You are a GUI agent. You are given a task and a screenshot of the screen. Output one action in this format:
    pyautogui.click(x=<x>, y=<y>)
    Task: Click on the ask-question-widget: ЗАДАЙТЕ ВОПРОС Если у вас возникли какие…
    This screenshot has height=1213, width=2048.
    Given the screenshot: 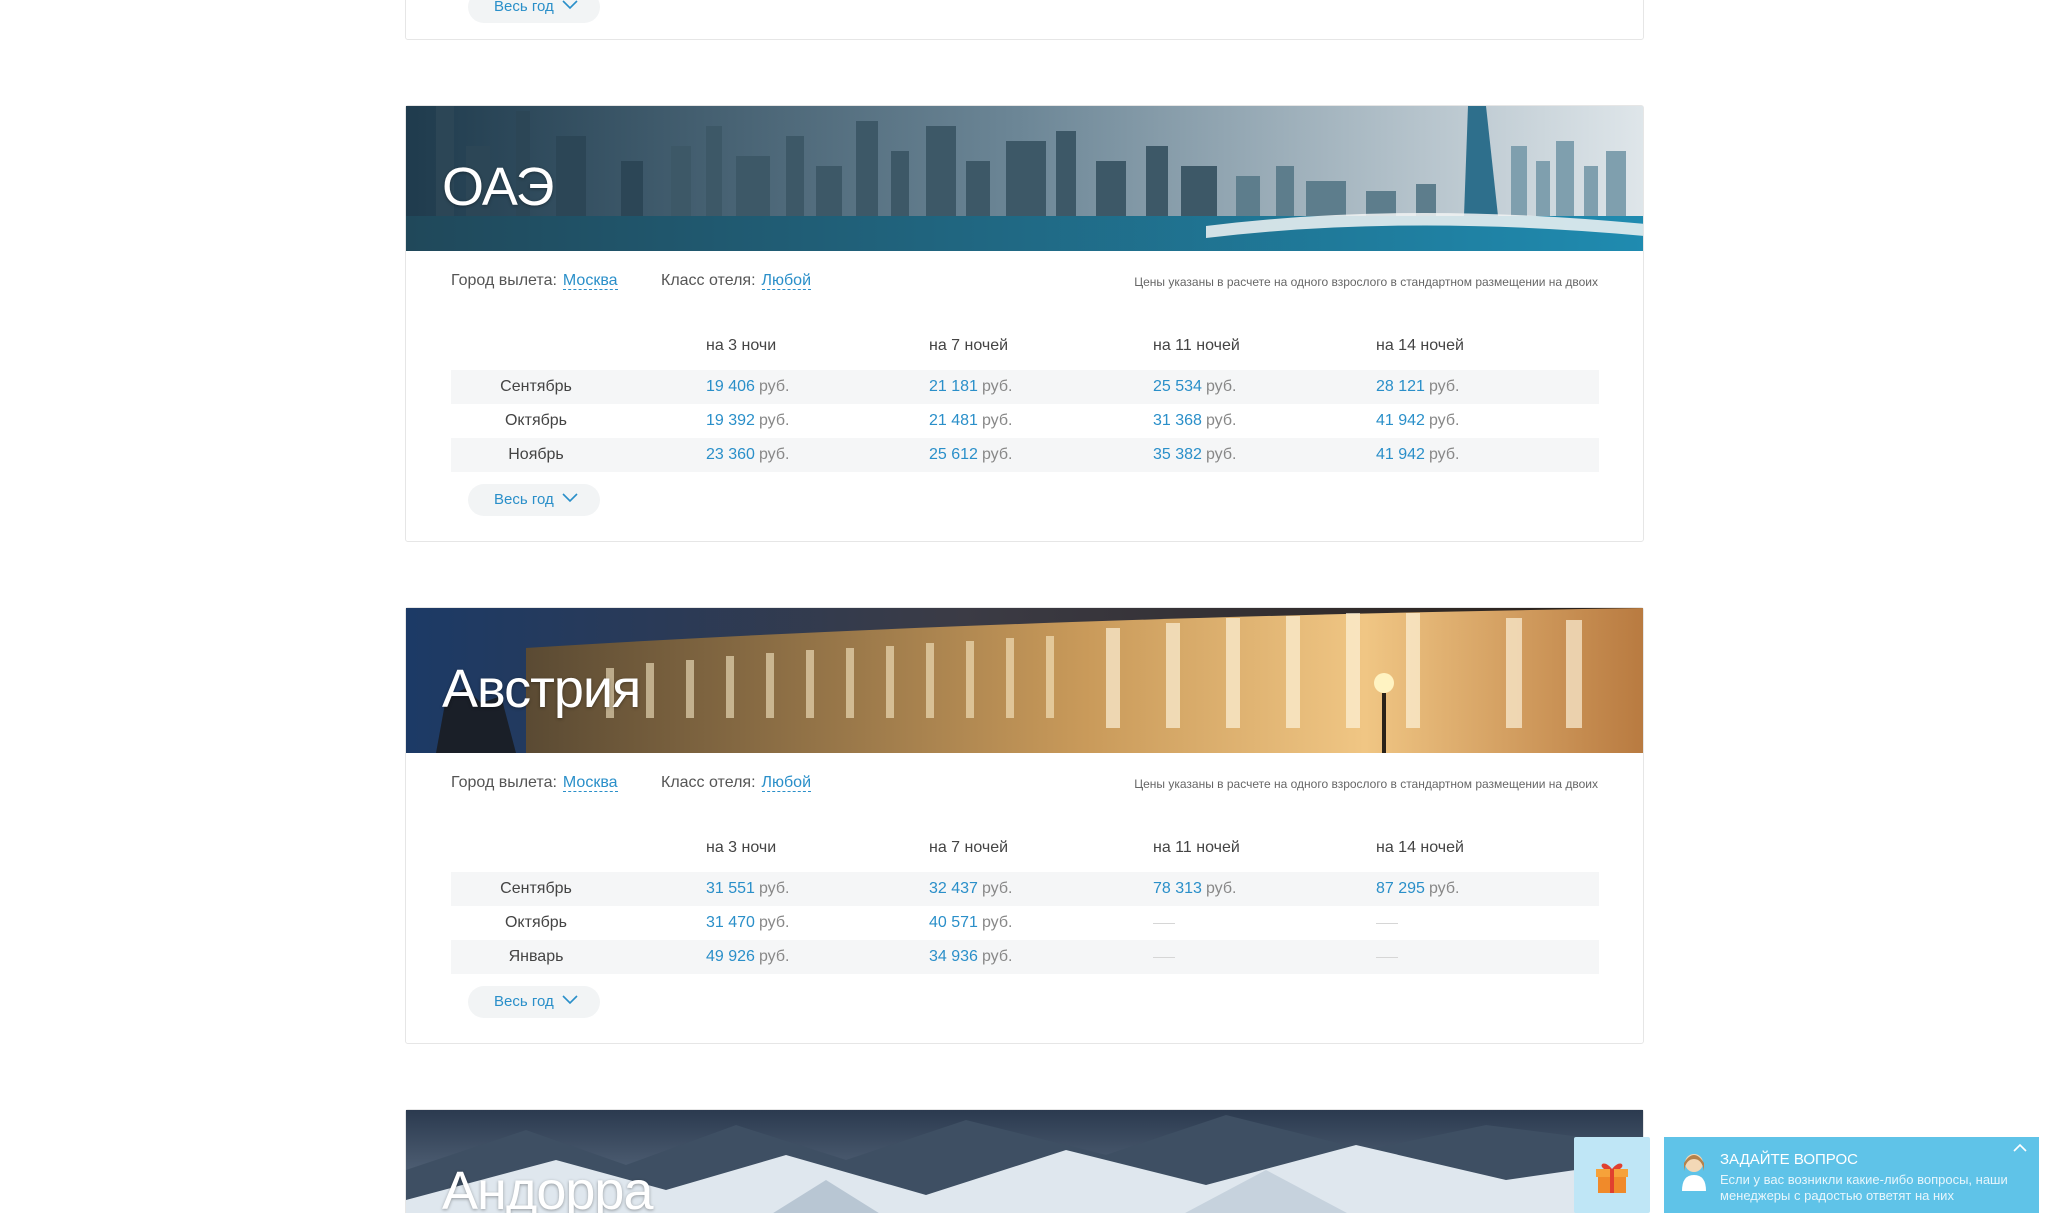 What is the action you would take?
    pyautogui.click(x=1851, y=1175)
    